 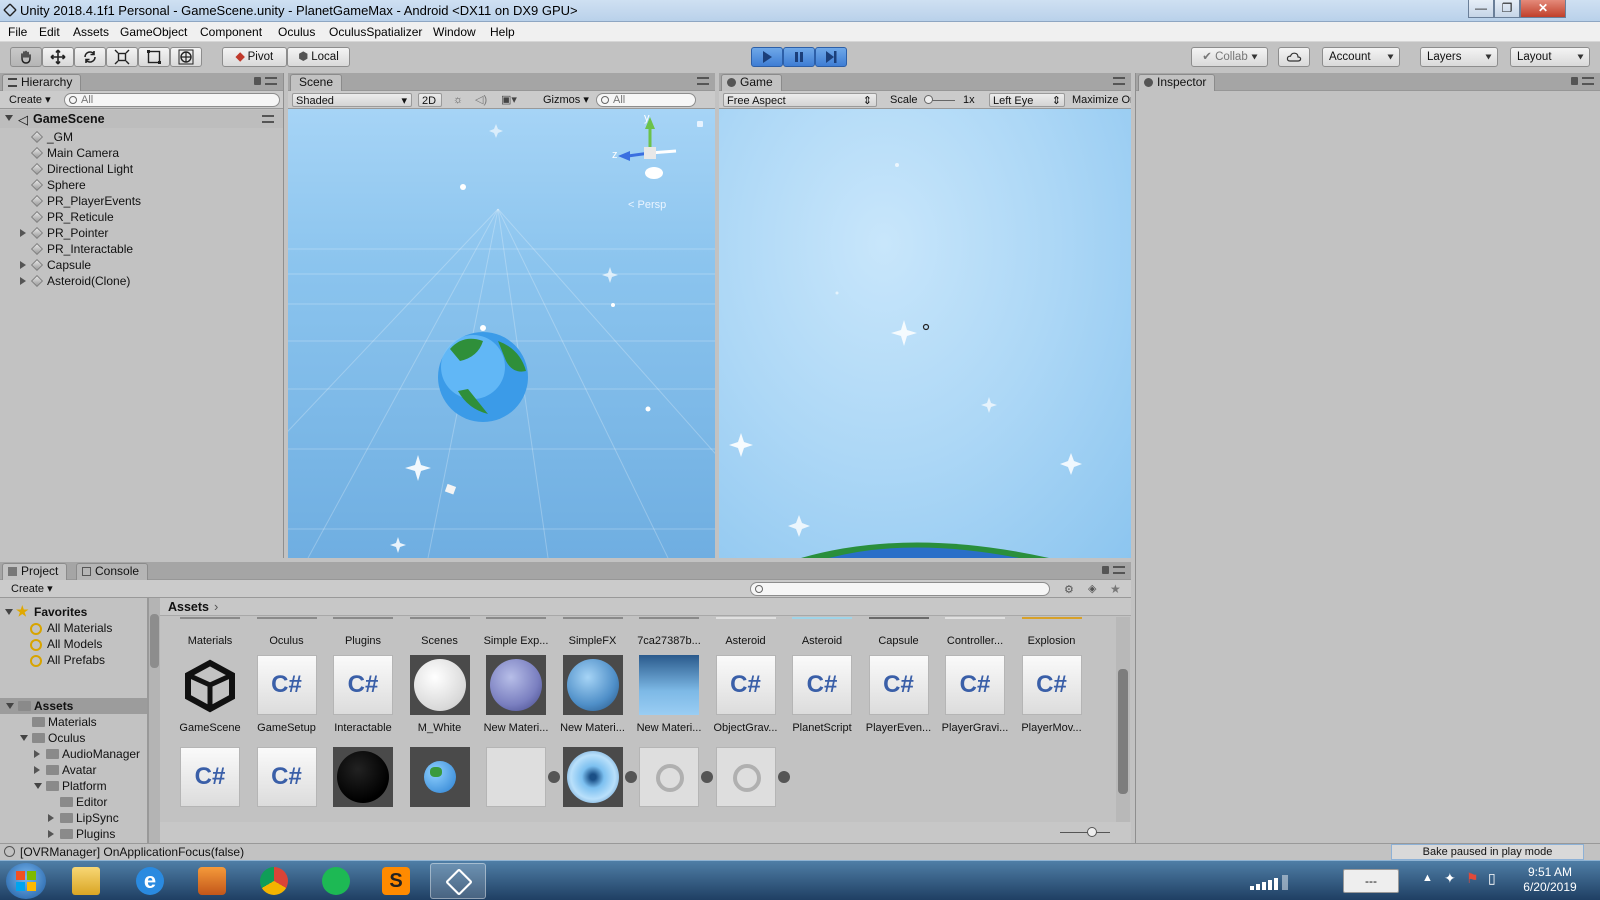 I want to click on eye-dropdown: Left Eye ⇕, so click(x=1027, y=100).